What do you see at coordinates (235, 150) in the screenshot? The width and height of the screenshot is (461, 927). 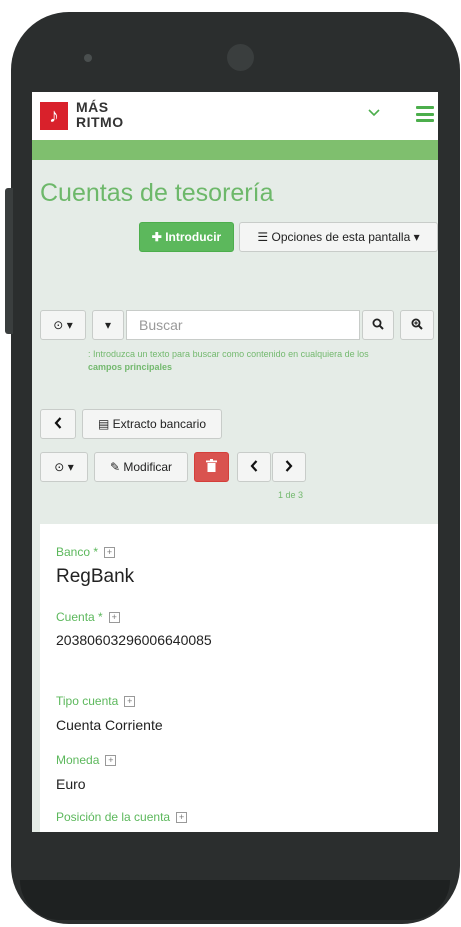 I see `breadcrumb-bar` at bounding box center [235, 150].